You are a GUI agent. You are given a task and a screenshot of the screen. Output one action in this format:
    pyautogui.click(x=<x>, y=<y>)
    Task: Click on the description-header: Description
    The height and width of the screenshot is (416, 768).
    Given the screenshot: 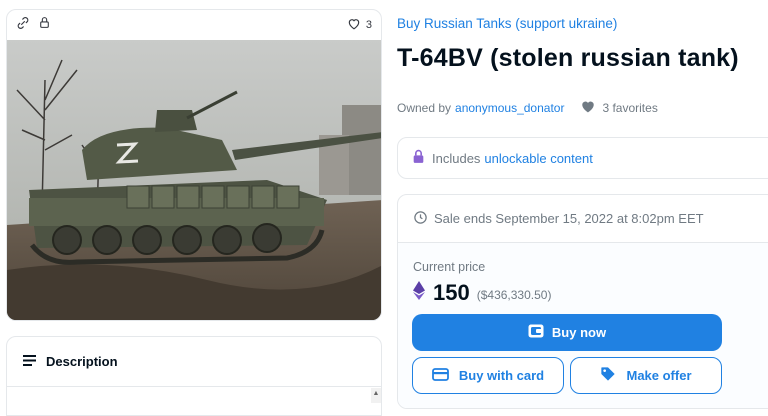 What is the action you would take?
    pyautogui.click(x=194, y=362)
    